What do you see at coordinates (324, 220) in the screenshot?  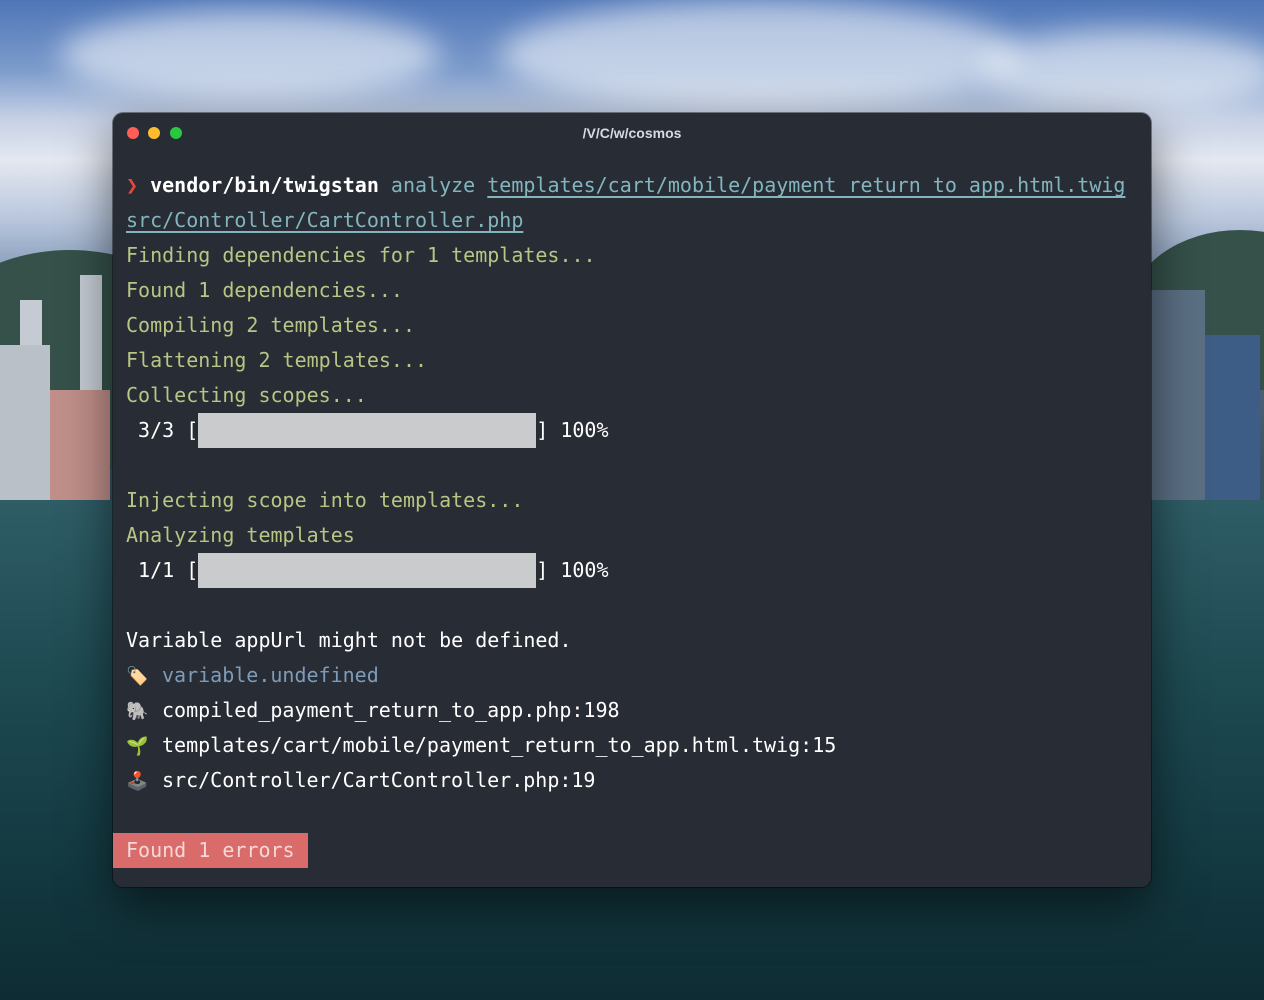 I see `controller-path-link: src/Controller/CartController.php` at bounding box center [324, 220].